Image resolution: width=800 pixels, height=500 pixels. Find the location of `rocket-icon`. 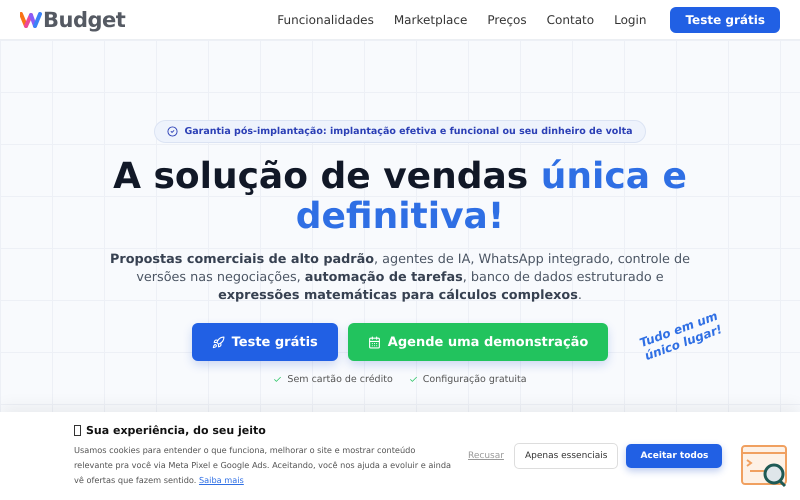

rocket-icon is located at coordinates (218, 342).